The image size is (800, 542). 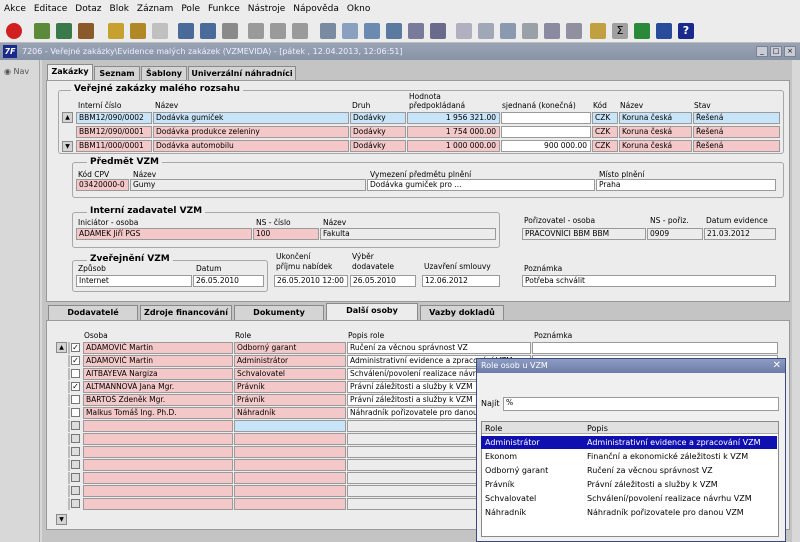 What do you see at coordinates (248, 185) in the screenshot?
I see `subject-name-field: Gumy` at bounding box center [248, 185].